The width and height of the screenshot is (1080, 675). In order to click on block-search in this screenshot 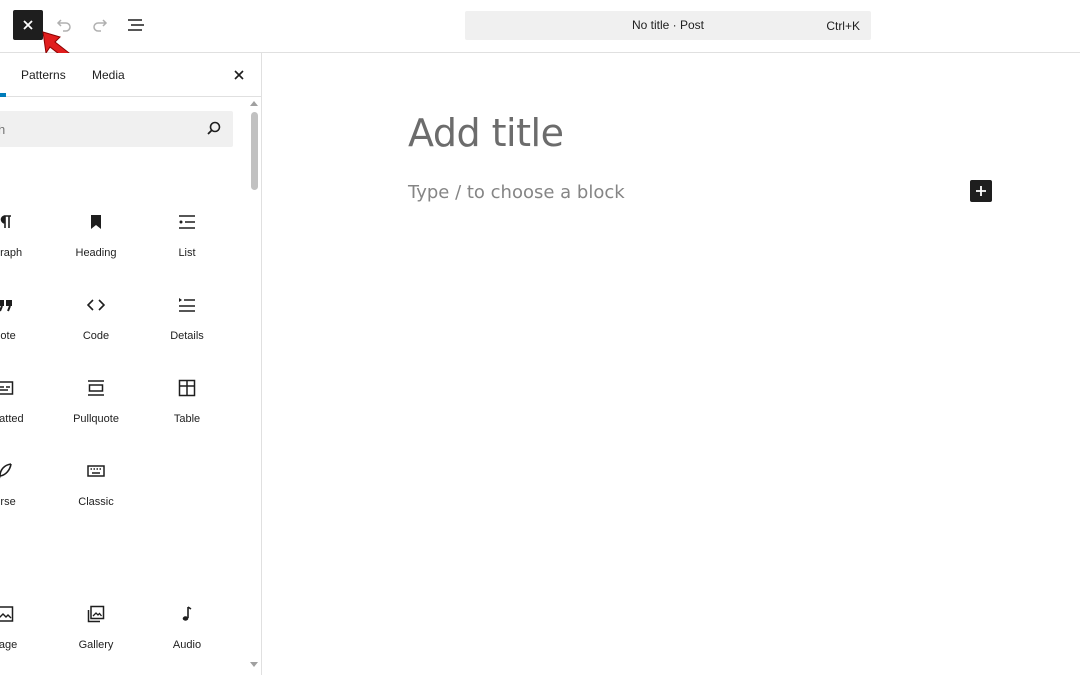, I will do `click(116, 129)`.